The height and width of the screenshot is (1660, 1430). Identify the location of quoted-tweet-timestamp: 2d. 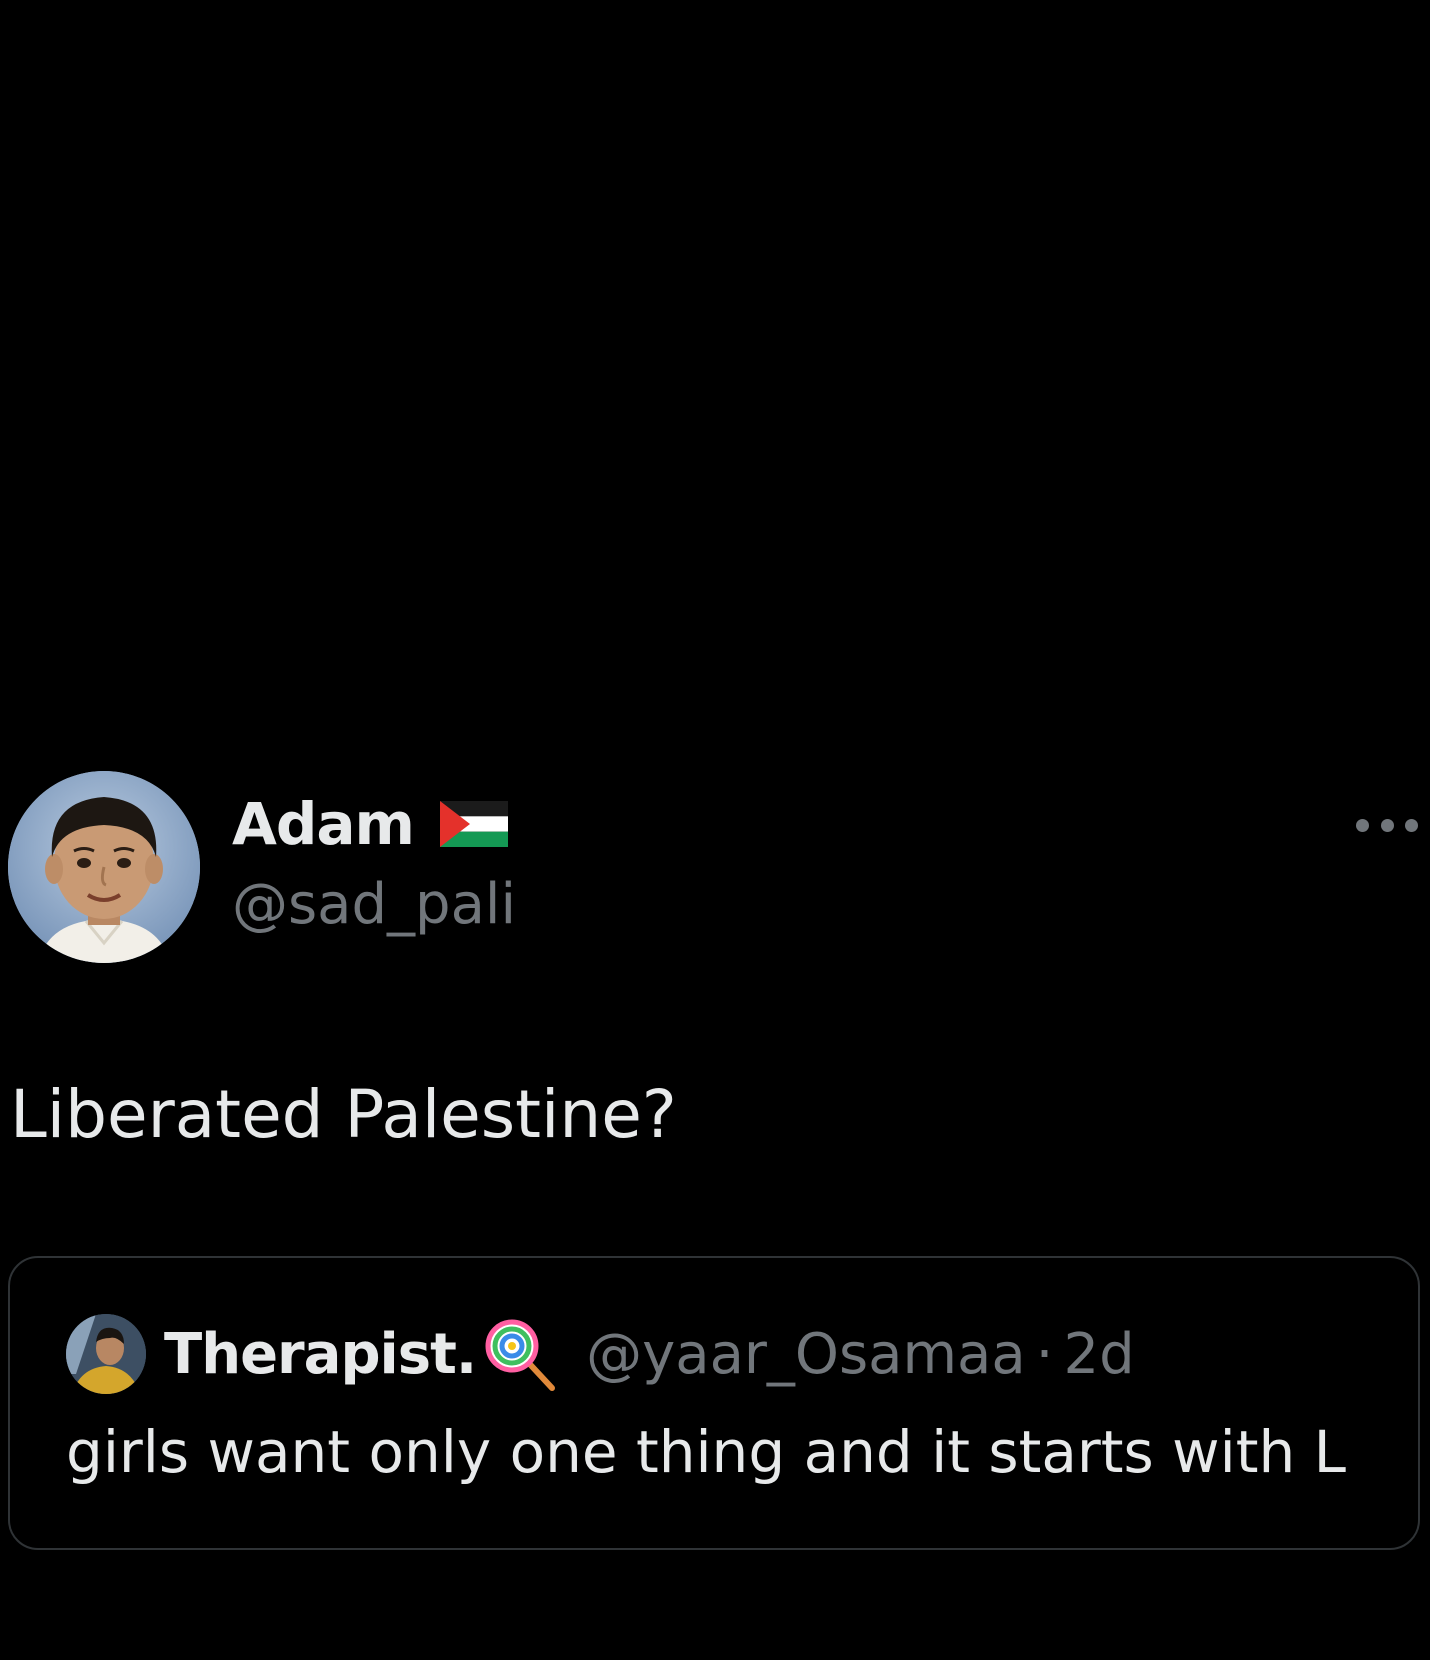
(1098, 1354).